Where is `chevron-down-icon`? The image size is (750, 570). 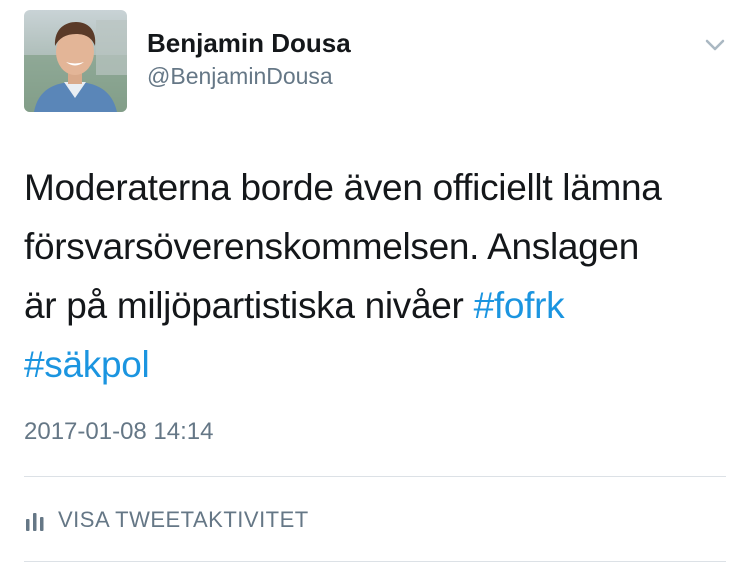
chevron-down-icon is located at coordinates (715, 45).